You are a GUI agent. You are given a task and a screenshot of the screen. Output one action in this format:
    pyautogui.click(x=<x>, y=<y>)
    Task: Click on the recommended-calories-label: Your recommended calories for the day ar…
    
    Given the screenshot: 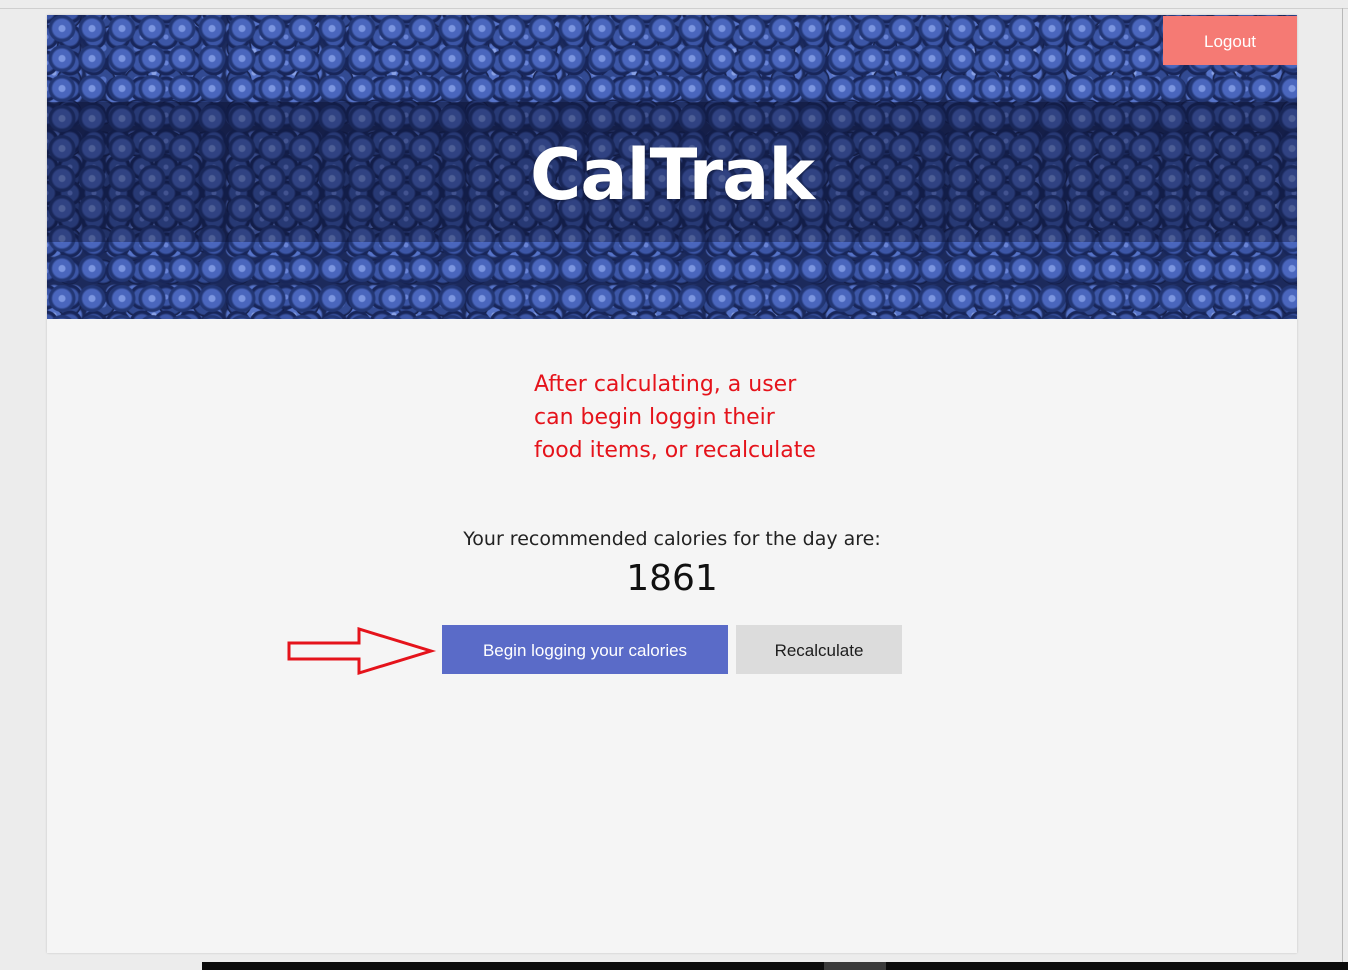 What is the action you would take?
    pyautogui.click(x=672, y=539)
    